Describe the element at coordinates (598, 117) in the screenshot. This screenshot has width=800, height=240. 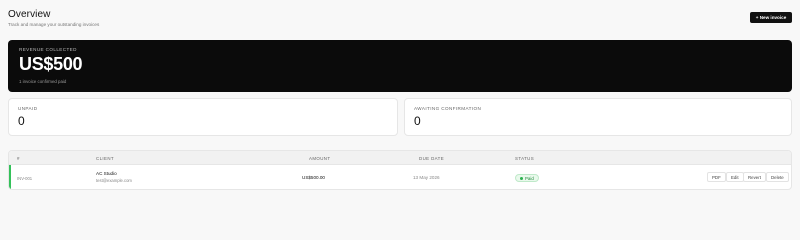
I see `awaiting-card: AWAITING CONFIRMATION 0` at that location.